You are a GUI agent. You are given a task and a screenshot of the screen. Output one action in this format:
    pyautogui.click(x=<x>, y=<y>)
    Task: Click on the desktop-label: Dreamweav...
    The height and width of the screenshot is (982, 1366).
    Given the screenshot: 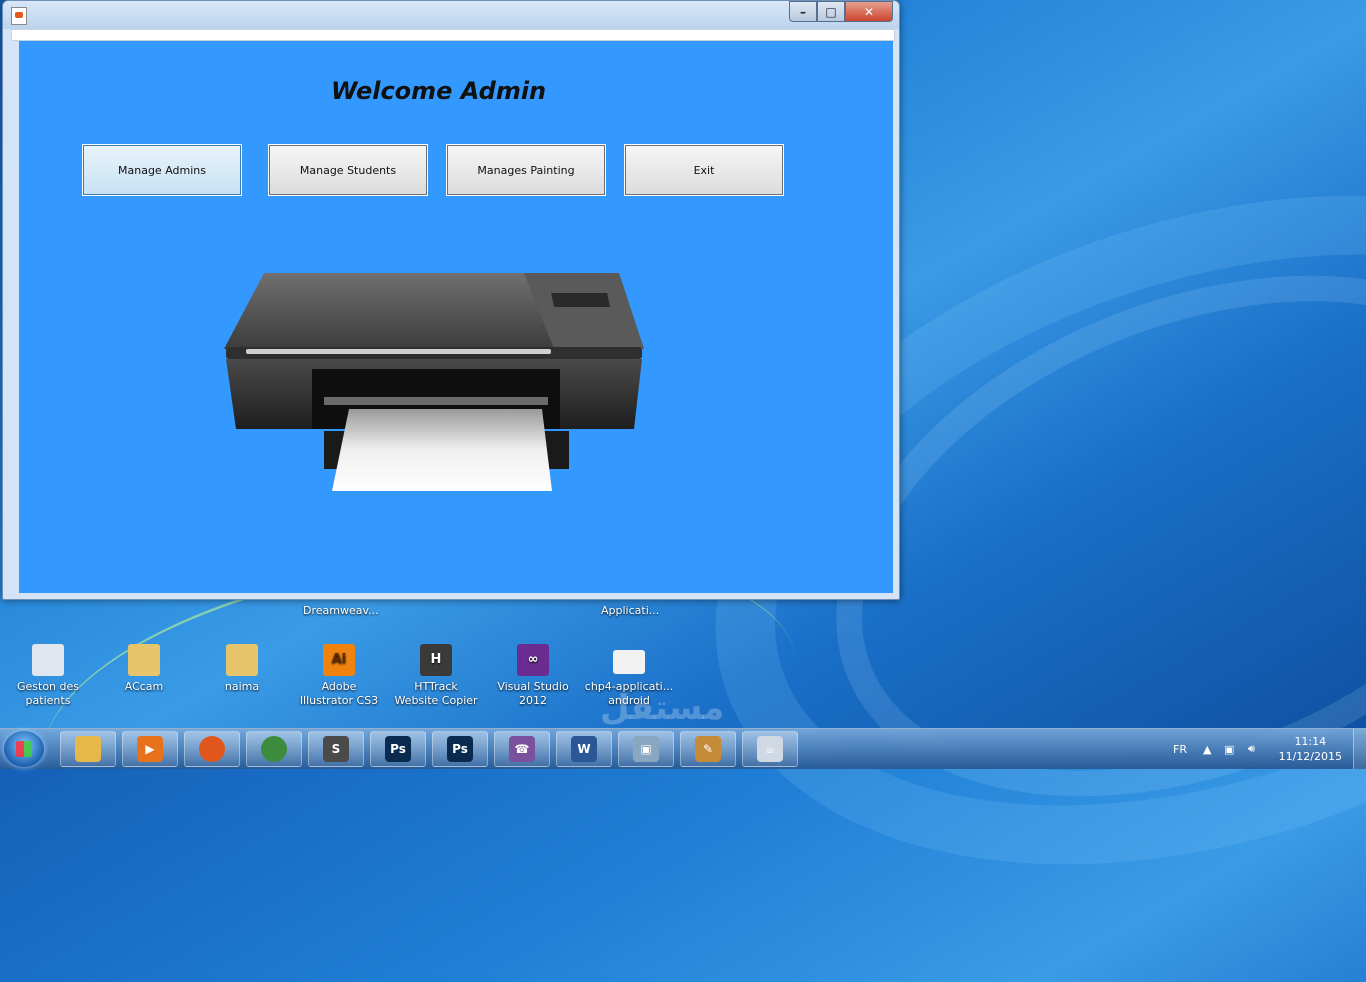 What is the action you would take?
    pyautogui.click(x=341, y=610)
    